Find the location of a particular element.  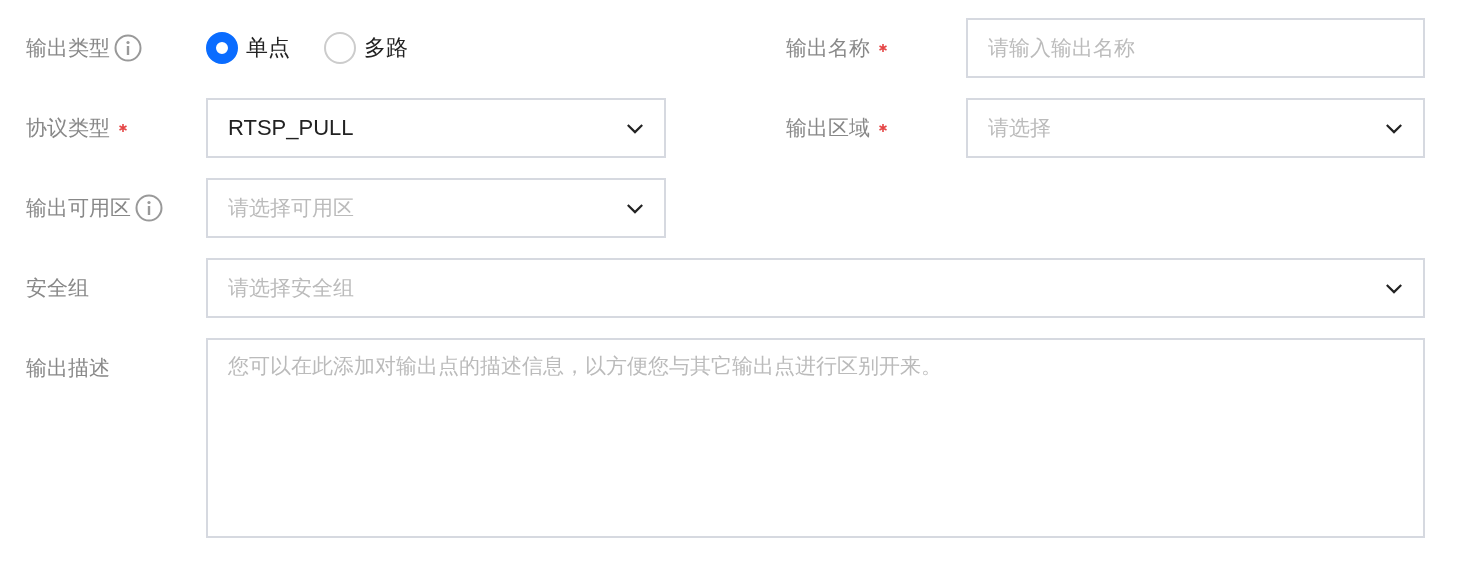

field-label: 安全组 is located at coordinates (57, 288).